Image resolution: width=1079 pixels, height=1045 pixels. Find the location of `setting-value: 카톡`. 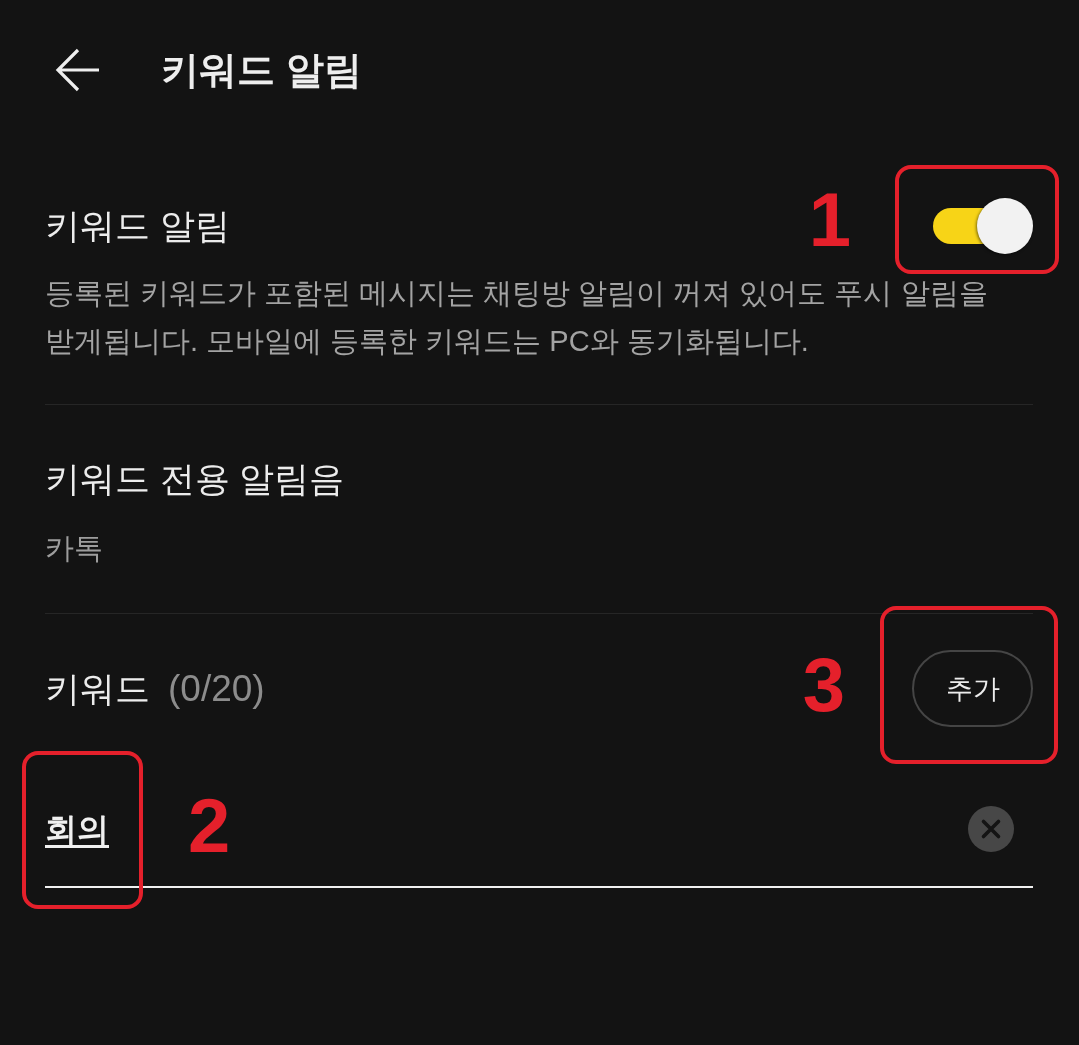

setting-value: 카톡 is located at coordinates (74, 548).